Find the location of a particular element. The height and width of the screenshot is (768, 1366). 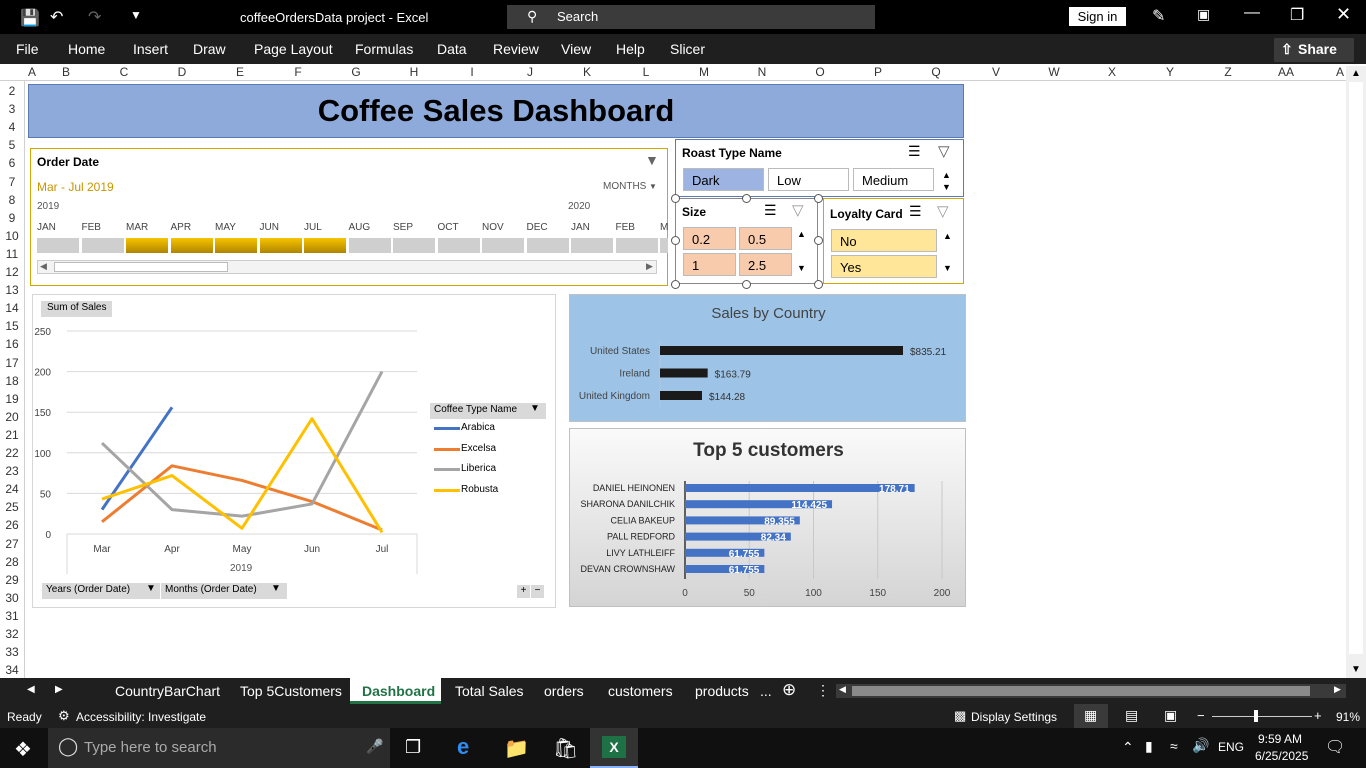

row-header: 15 is located at coordinates (12, 326).